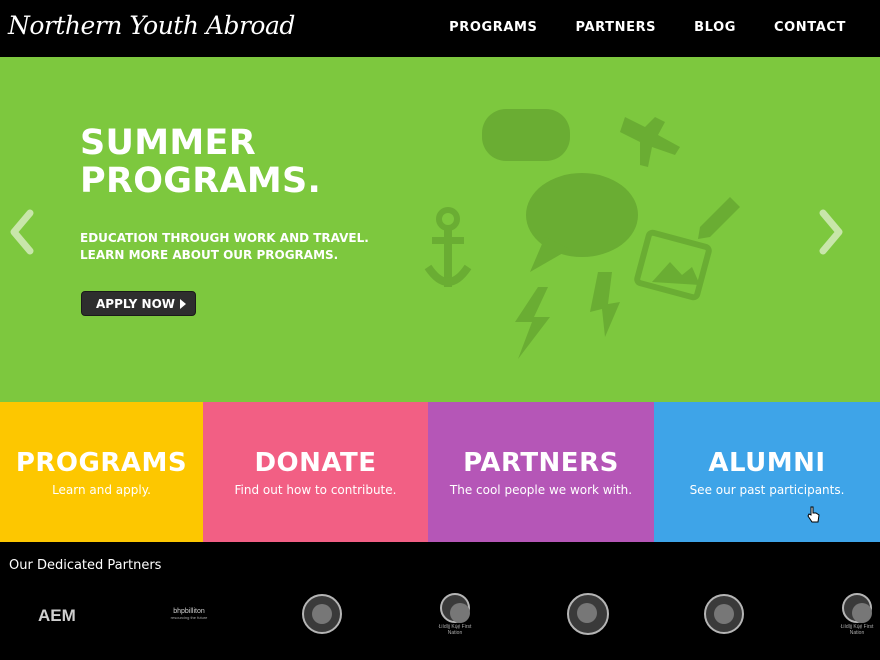 The height and width of the screenshot is (660, 880). I want to click on partners-heading: Our Dedicated Partners, so click(85, 565).